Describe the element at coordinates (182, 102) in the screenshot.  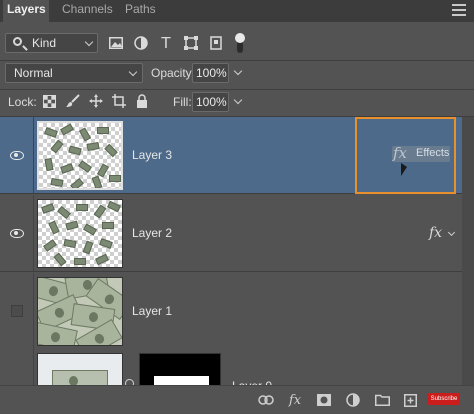
I see `fill-label: Fill:` at that location.